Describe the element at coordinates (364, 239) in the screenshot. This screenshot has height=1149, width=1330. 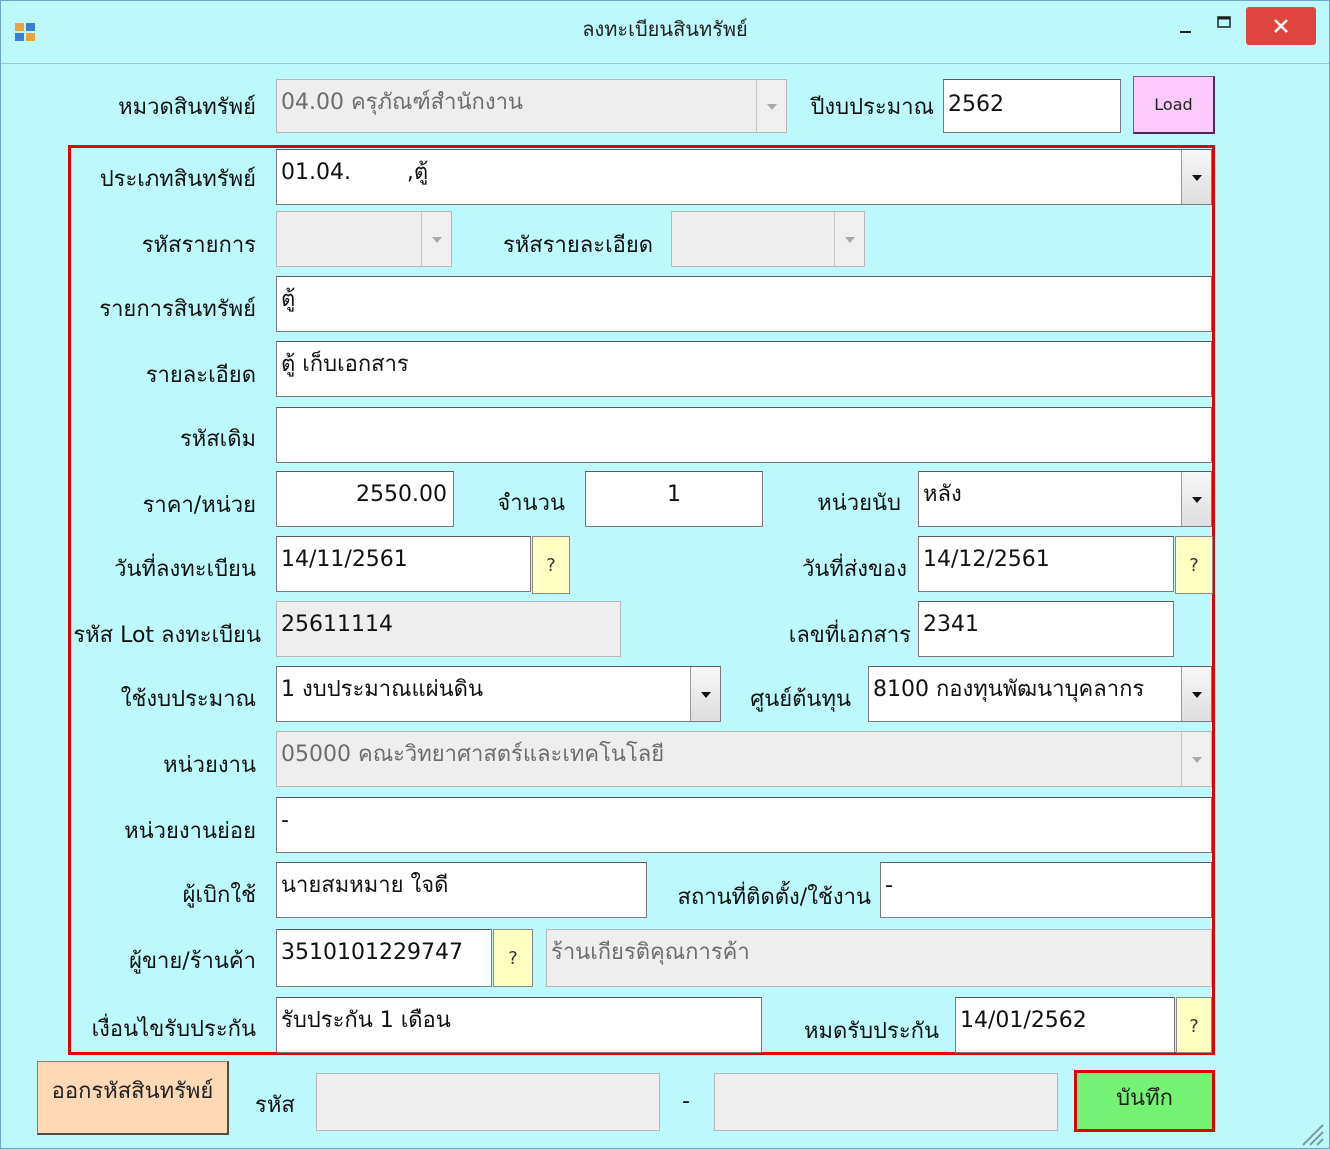
I see `item-code-select` at that location.